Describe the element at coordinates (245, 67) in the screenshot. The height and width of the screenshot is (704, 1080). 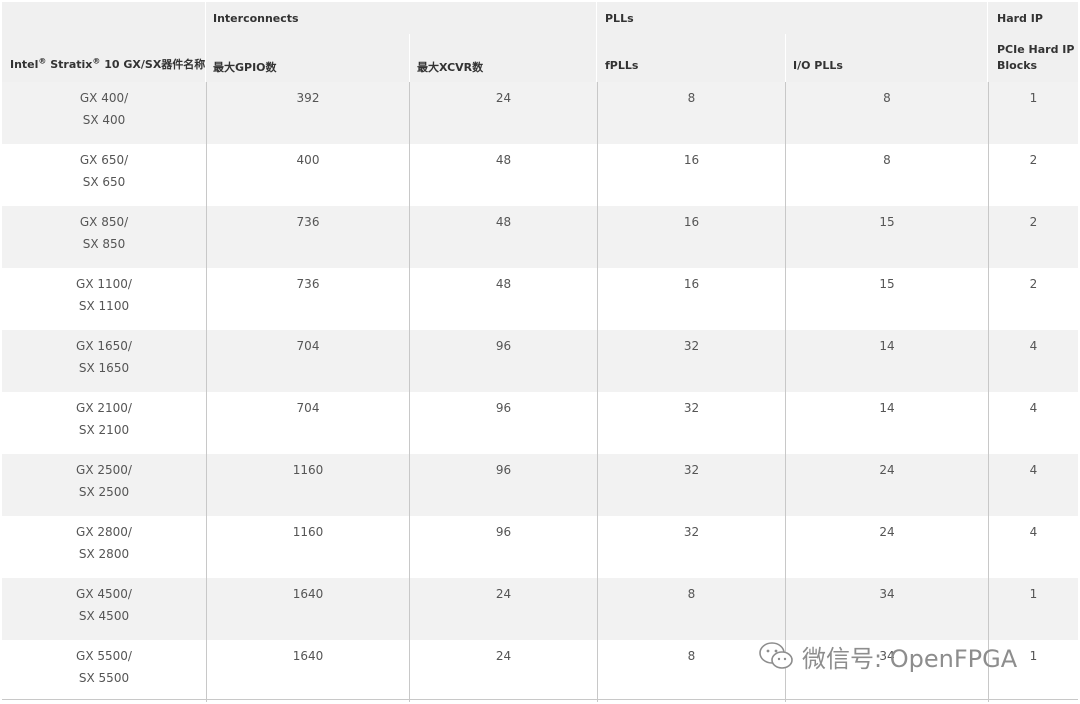
I see `col-gpio-header: 最大GPIO数` at that location.